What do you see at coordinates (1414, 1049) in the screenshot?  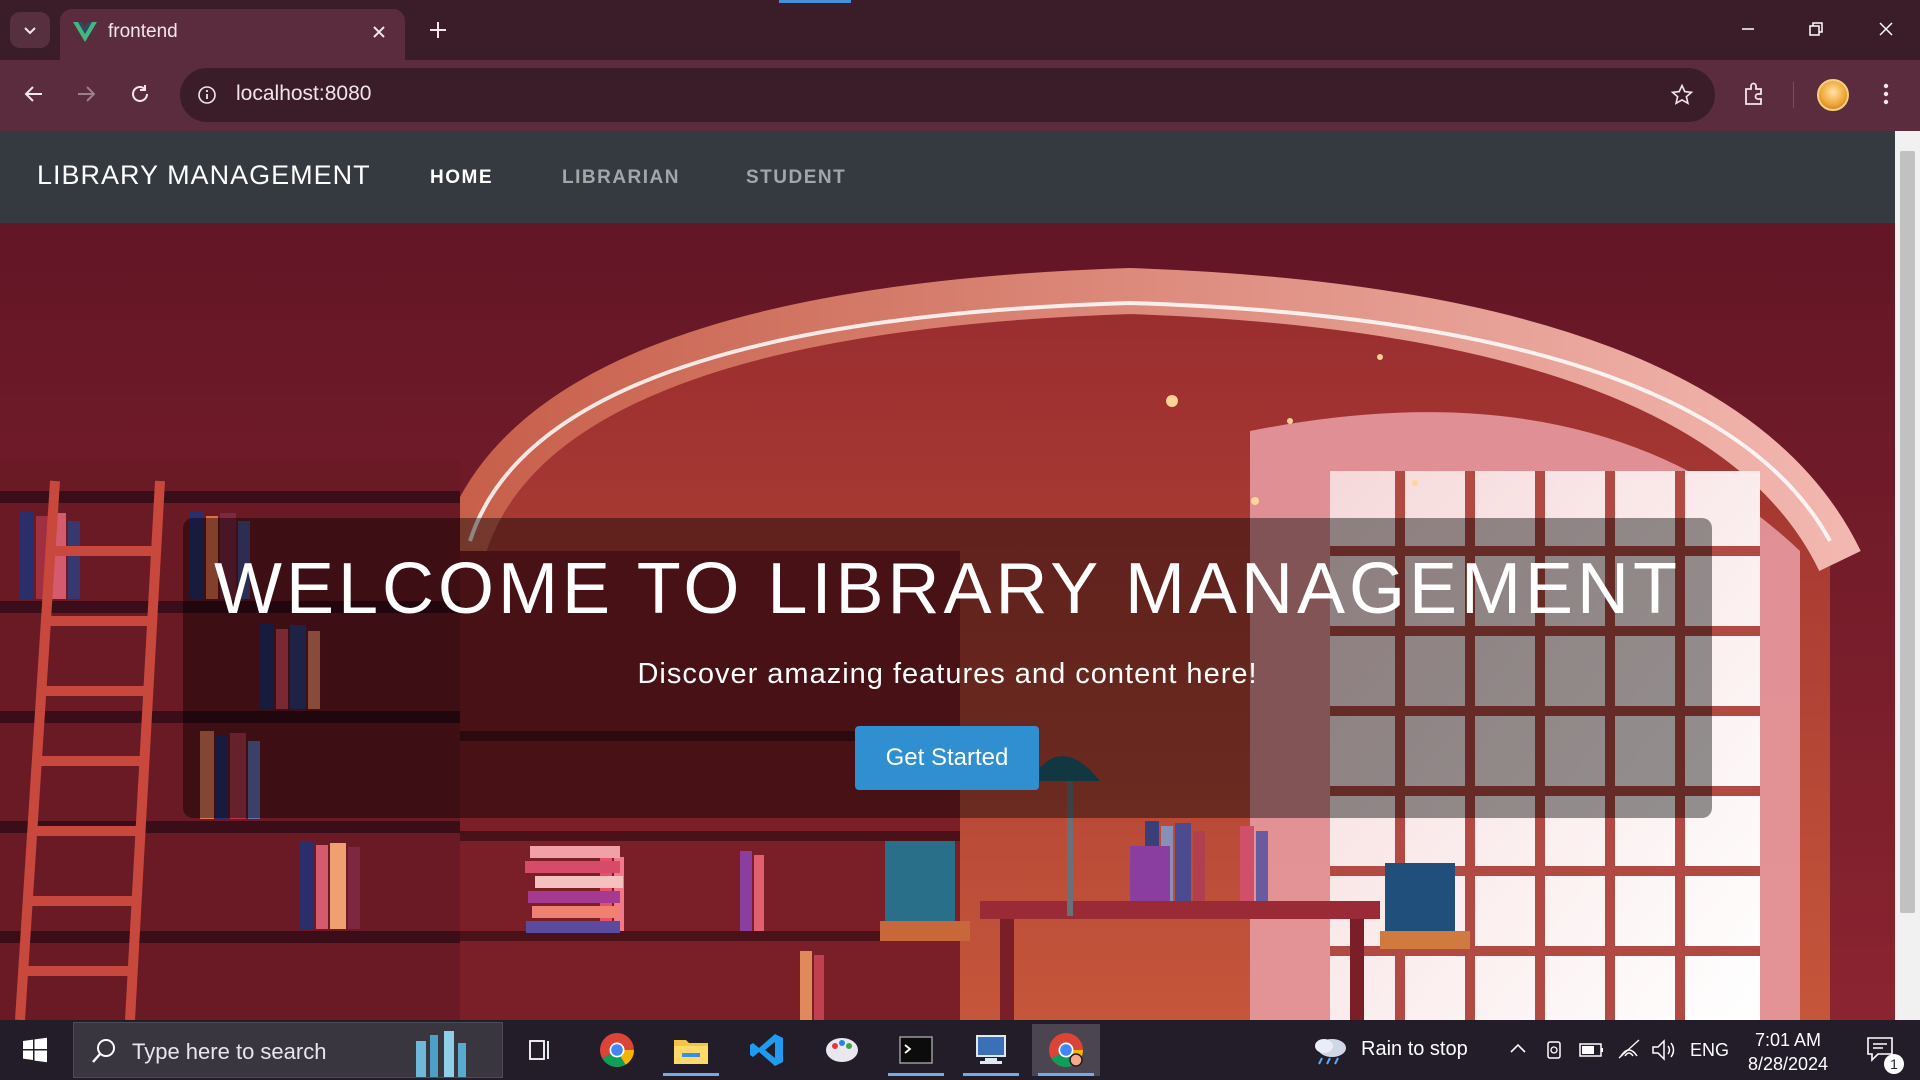 I see `weather-text: Rain to stop` at bounding box center [1414, 1049].